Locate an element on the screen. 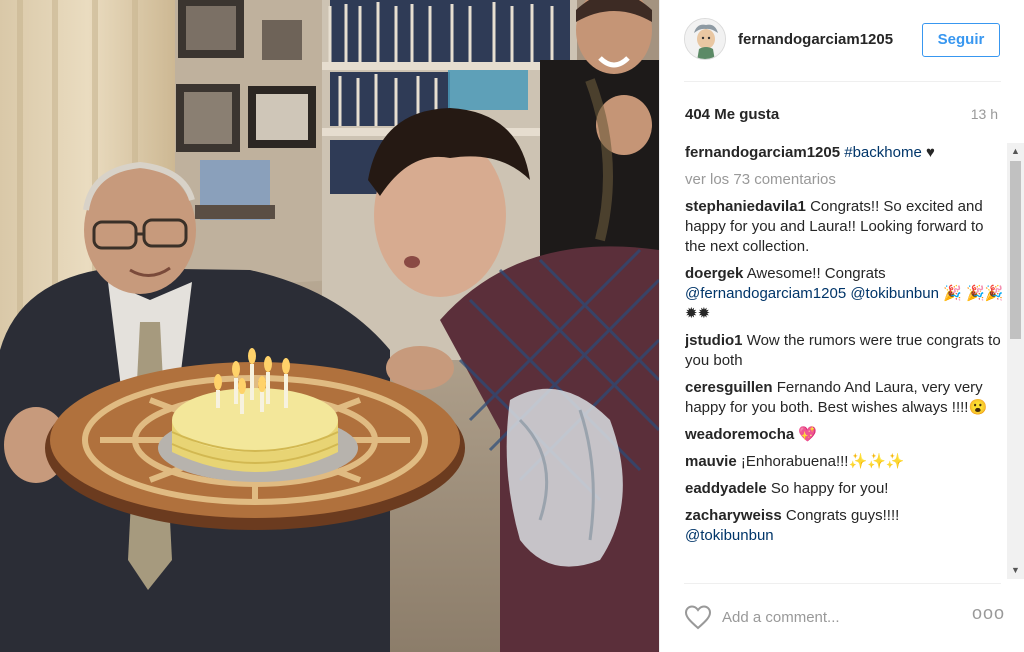  comment-mentions: @fernandogarciam1205 @tokibunbun is located at coordinates (812, 293).